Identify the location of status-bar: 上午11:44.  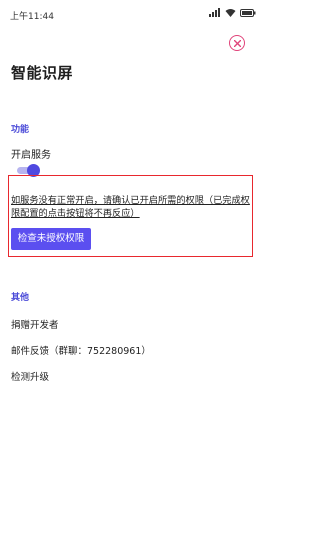
(132, 14).